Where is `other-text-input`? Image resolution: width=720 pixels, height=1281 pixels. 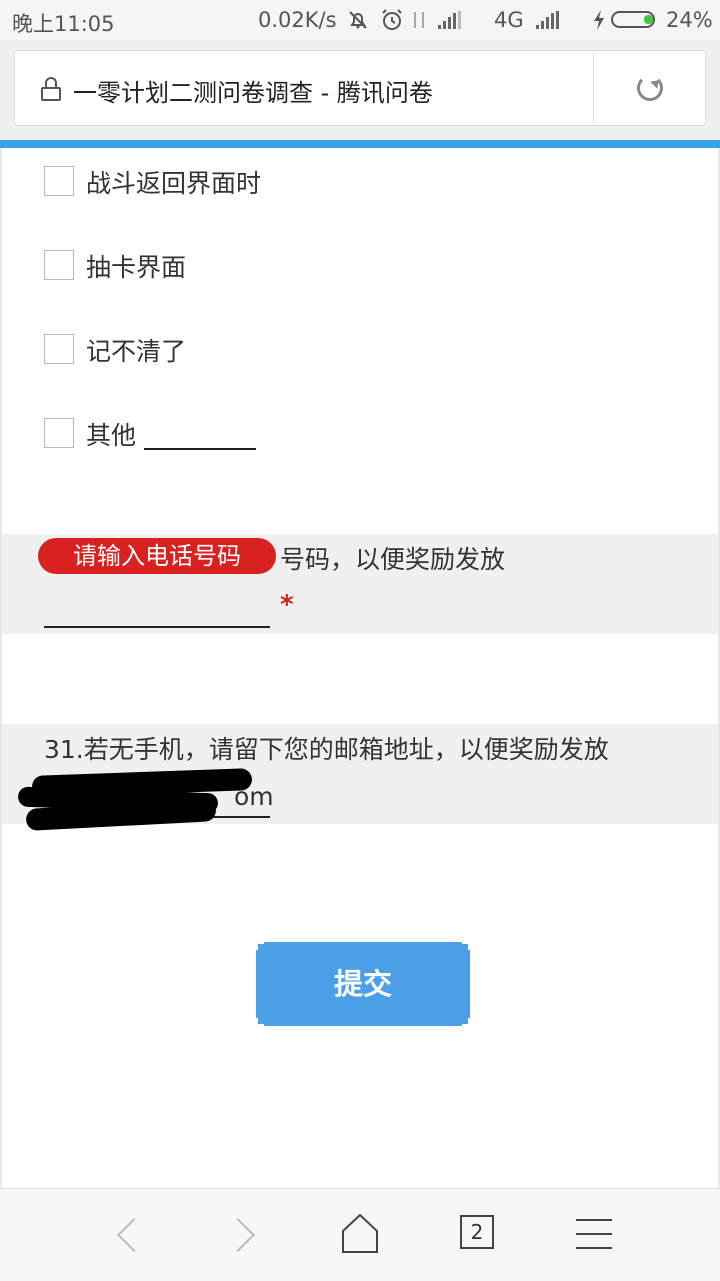
other-text-input is located at coordinates (200, 449).